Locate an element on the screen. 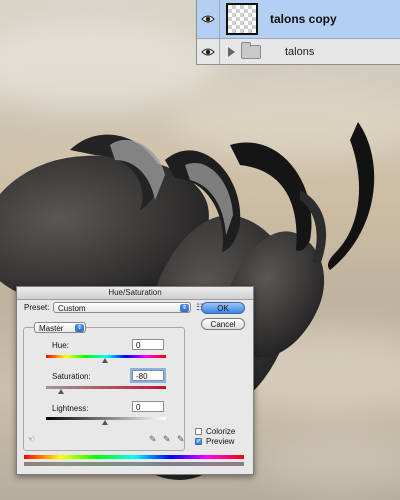 This screenshot has width=400, height=500. preset-label: Preset: is located at coordinates (37, 307).